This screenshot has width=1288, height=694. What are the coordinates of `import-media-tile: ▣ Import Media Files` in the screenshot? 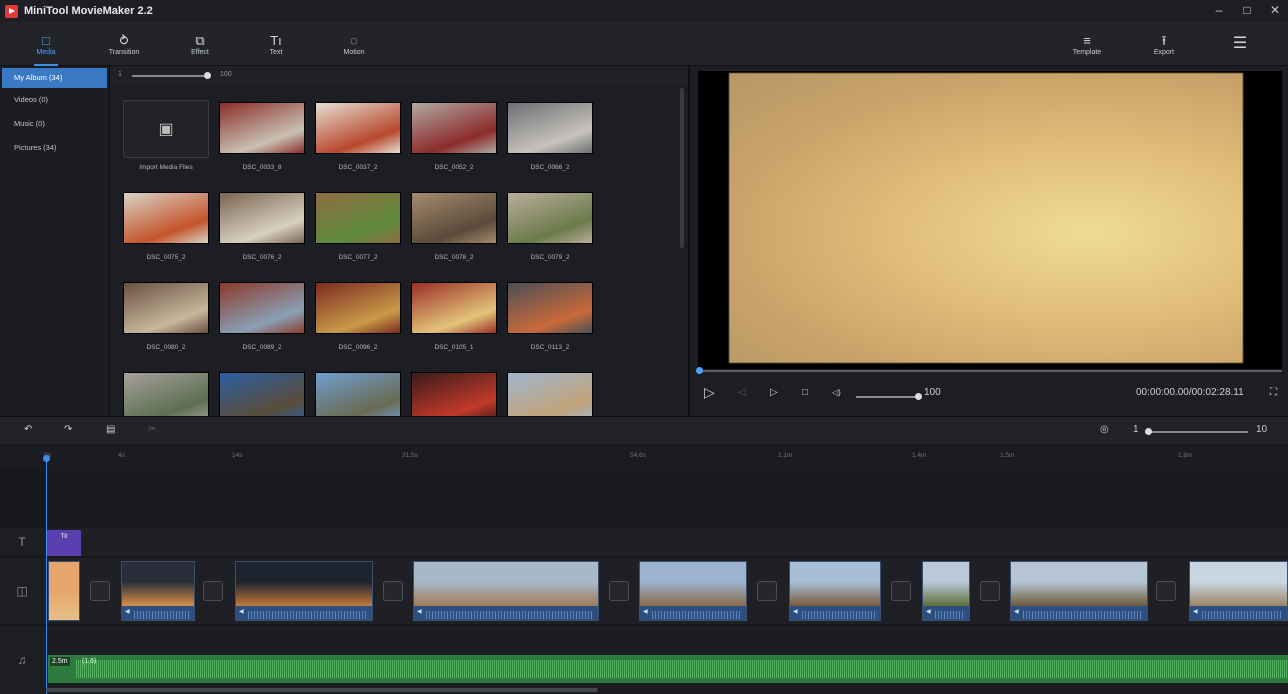 It's located at (166, 141).